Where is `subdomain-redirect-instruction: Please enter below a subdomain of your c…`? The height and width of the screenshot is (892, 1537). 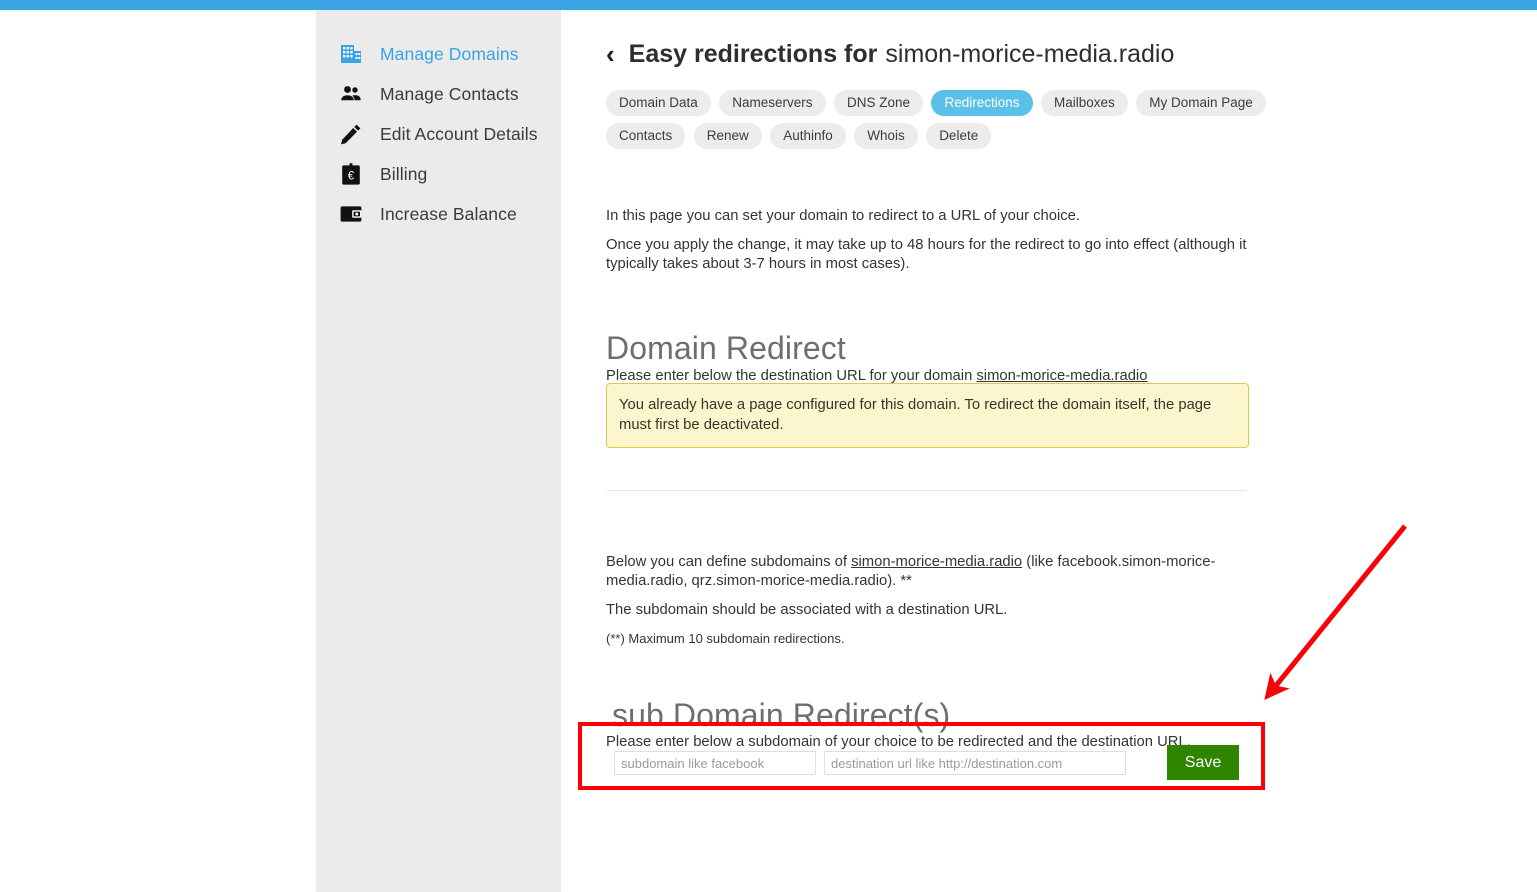 subdomain-redirect-instruction: Please enter below a subdomain of your c… is located at coordinates (898, 741).